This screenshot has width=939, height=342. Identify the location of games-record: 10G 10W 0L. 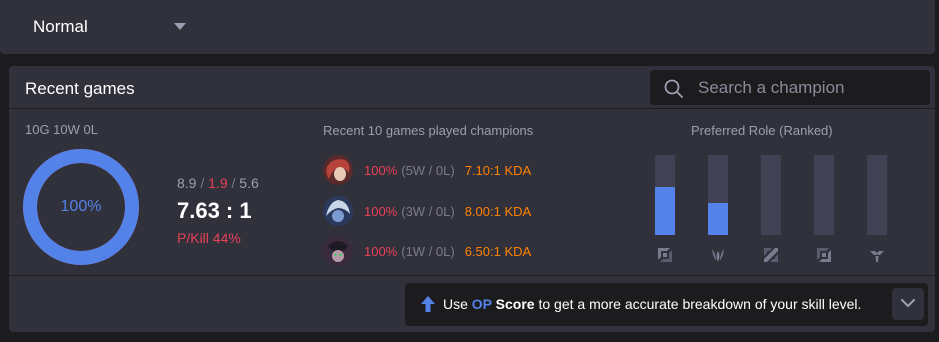
(61, 129).